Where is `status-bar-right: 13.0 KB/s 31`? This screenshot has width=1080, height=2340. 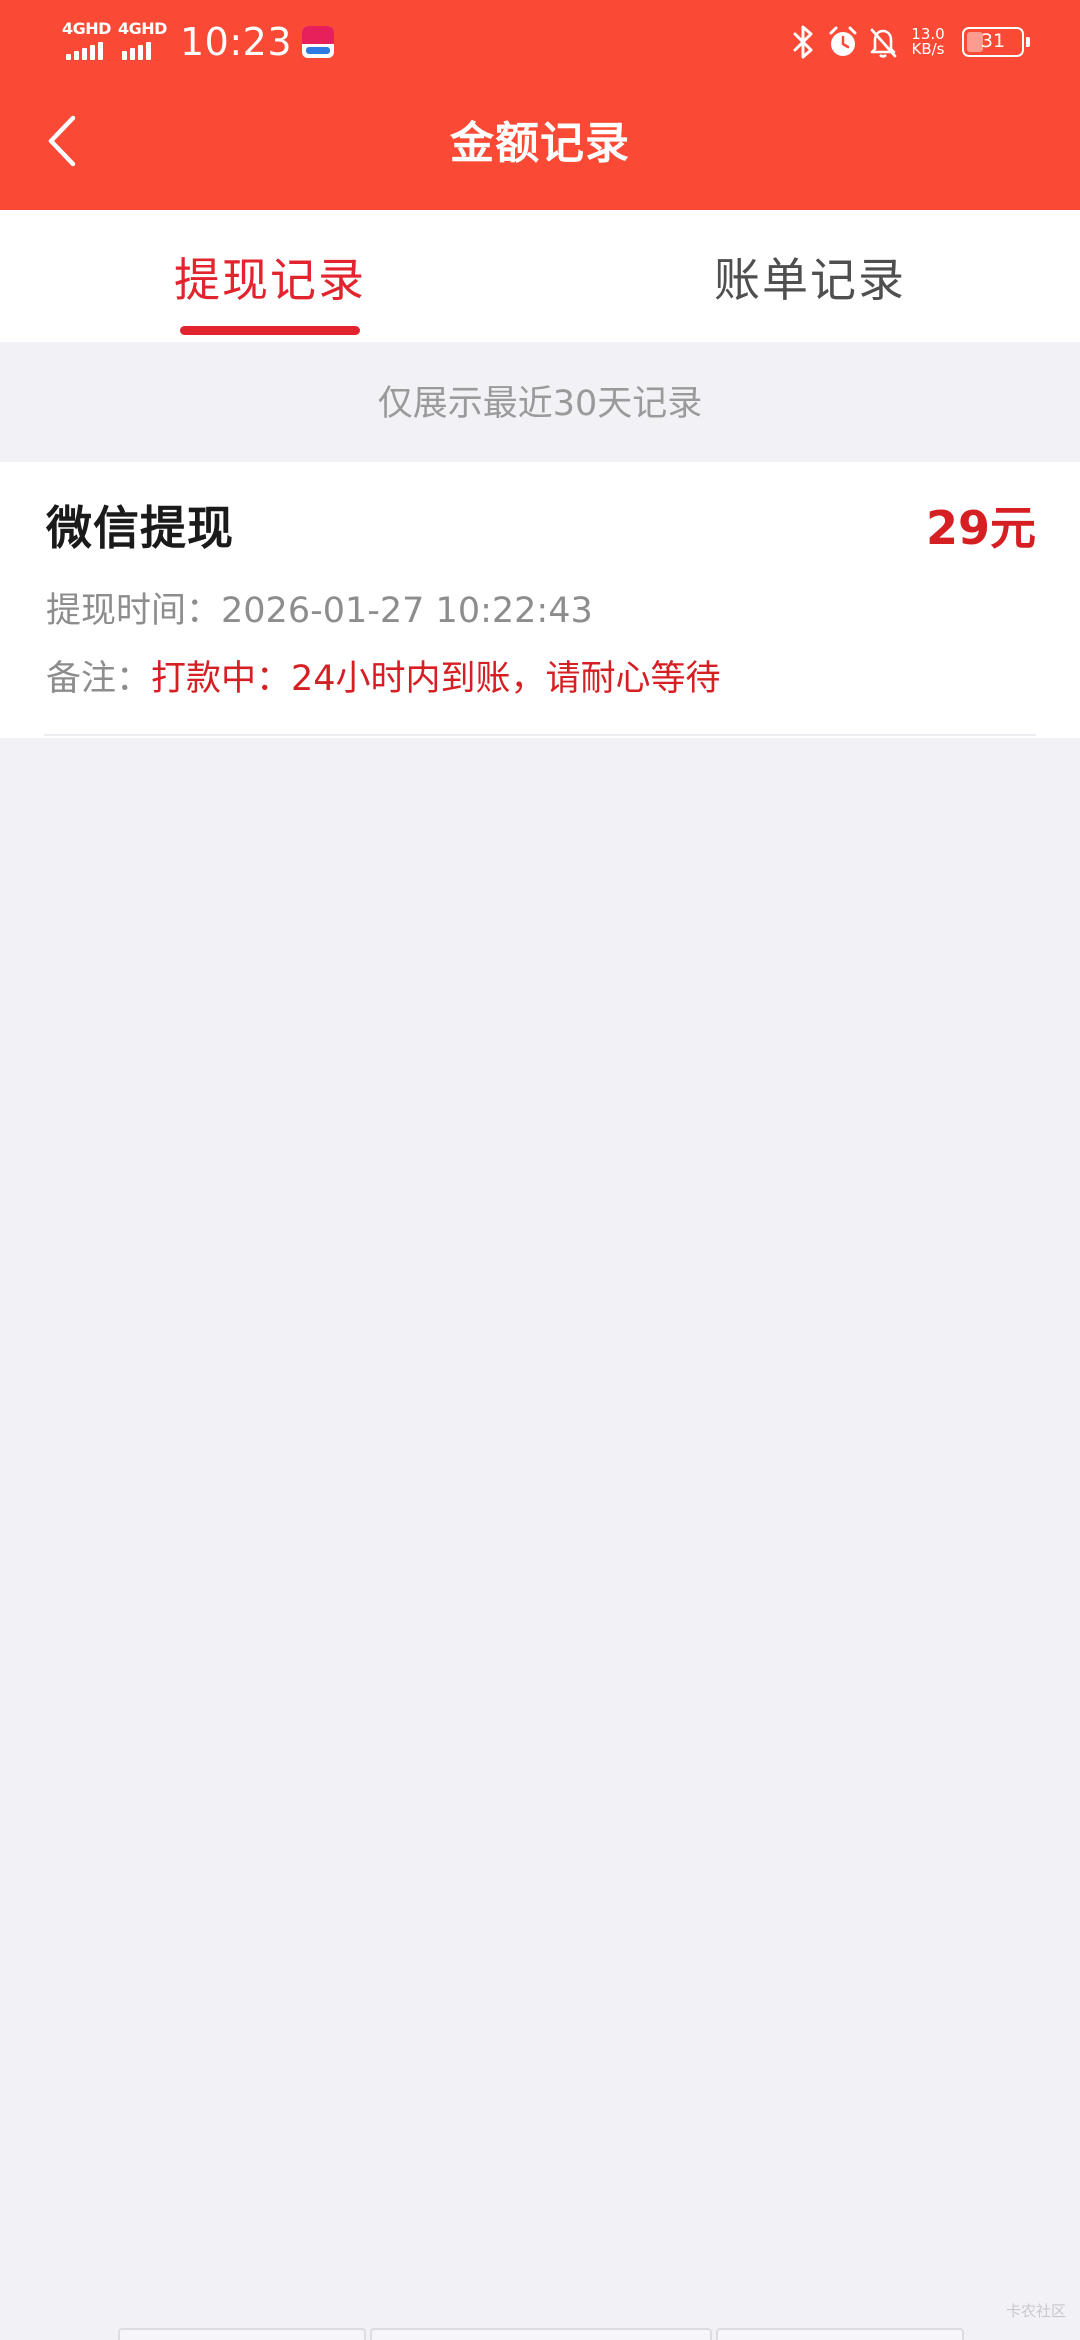 status-bar-right: 13.0 KB/s 31 is located at coordinates (908, 42).